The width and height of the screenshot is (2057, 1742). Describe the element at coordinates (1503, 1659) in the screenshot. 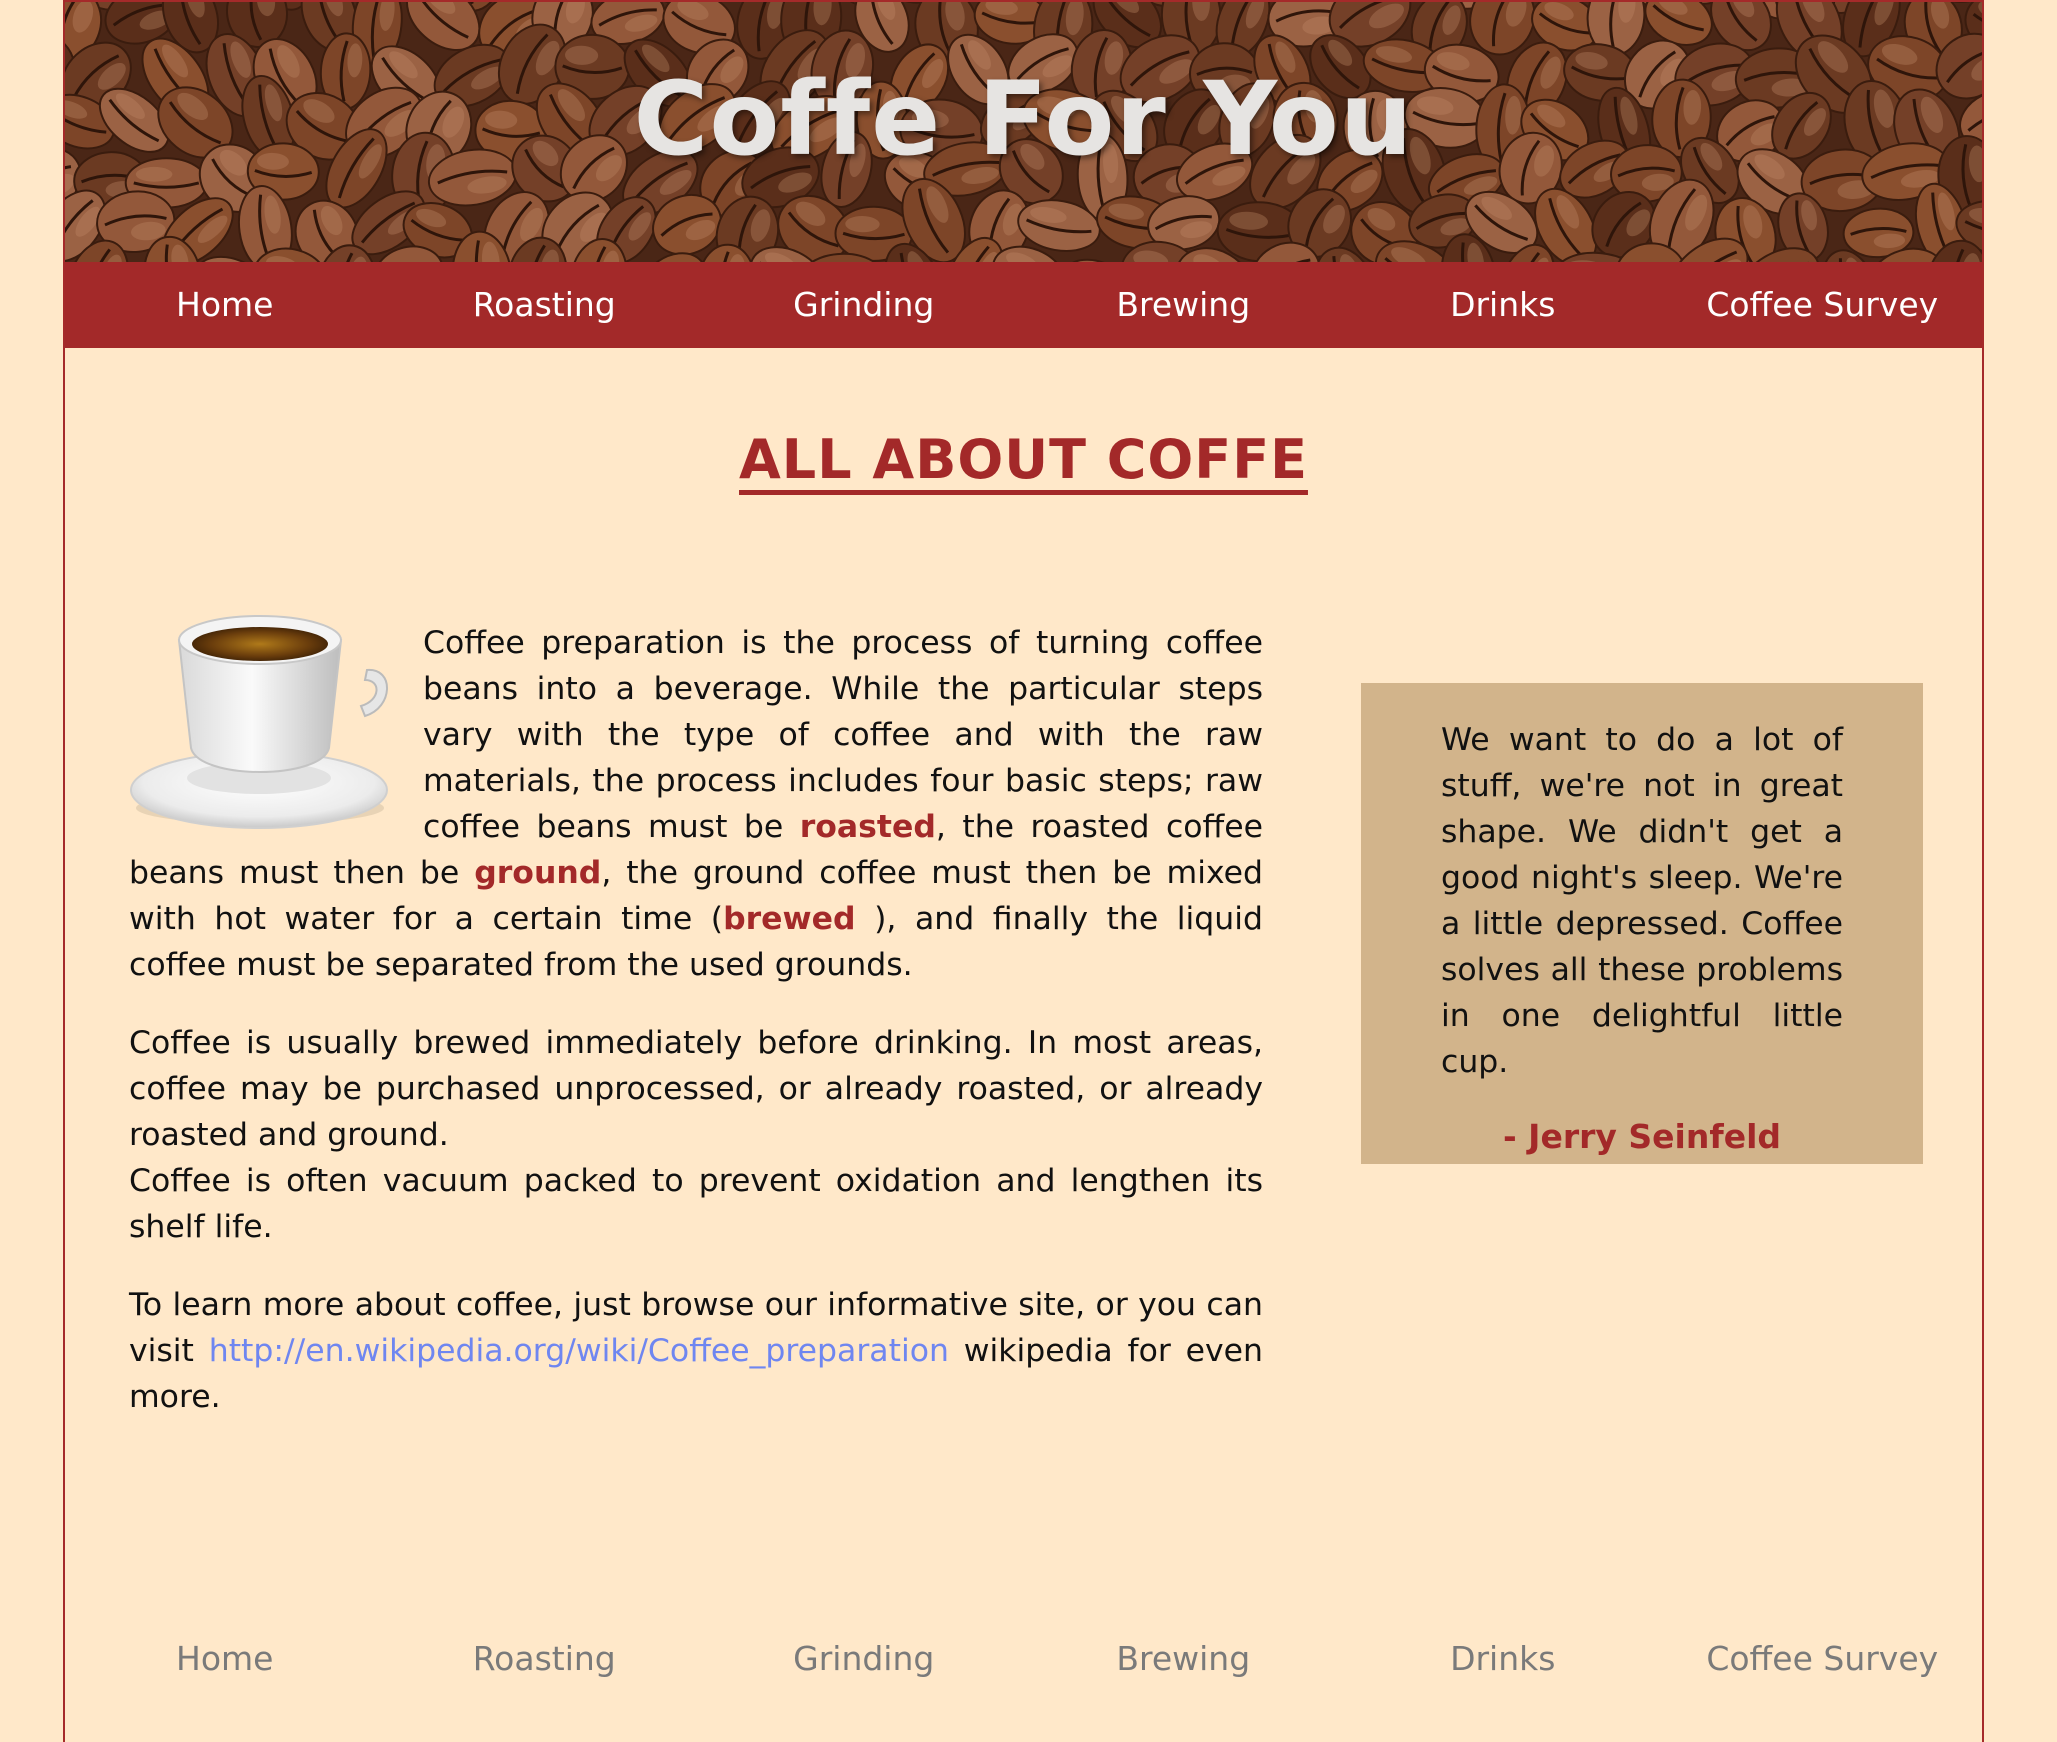

I see `footer-item-drinks: Drinks` at that location.